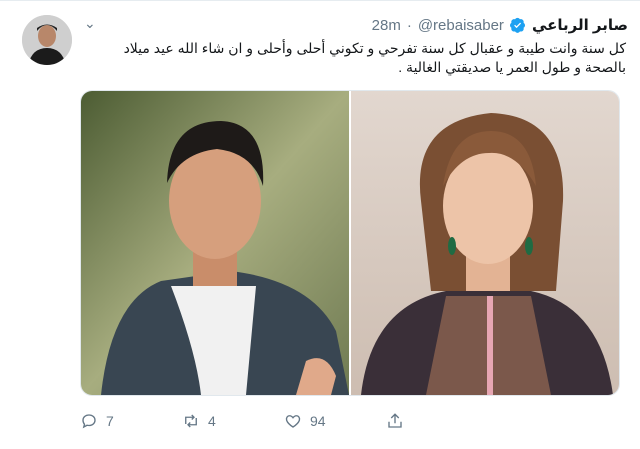 The height and width of the screenshot is (449, 640). I want to click on verified-badge-icon, so click(517, 25).